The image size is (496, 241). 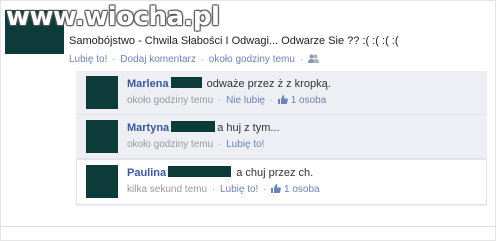 What do you see at coordinates (313, 59) in the screenshot?
I see `friends-icon` at bounding box center [313, 59].